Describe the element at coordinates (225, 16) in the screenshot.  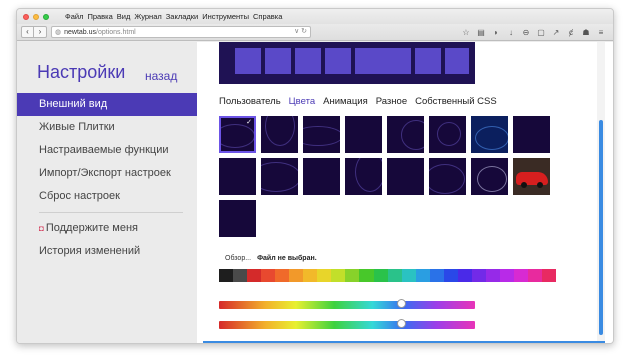
I see `menu-tools: Инструменты` at that location.